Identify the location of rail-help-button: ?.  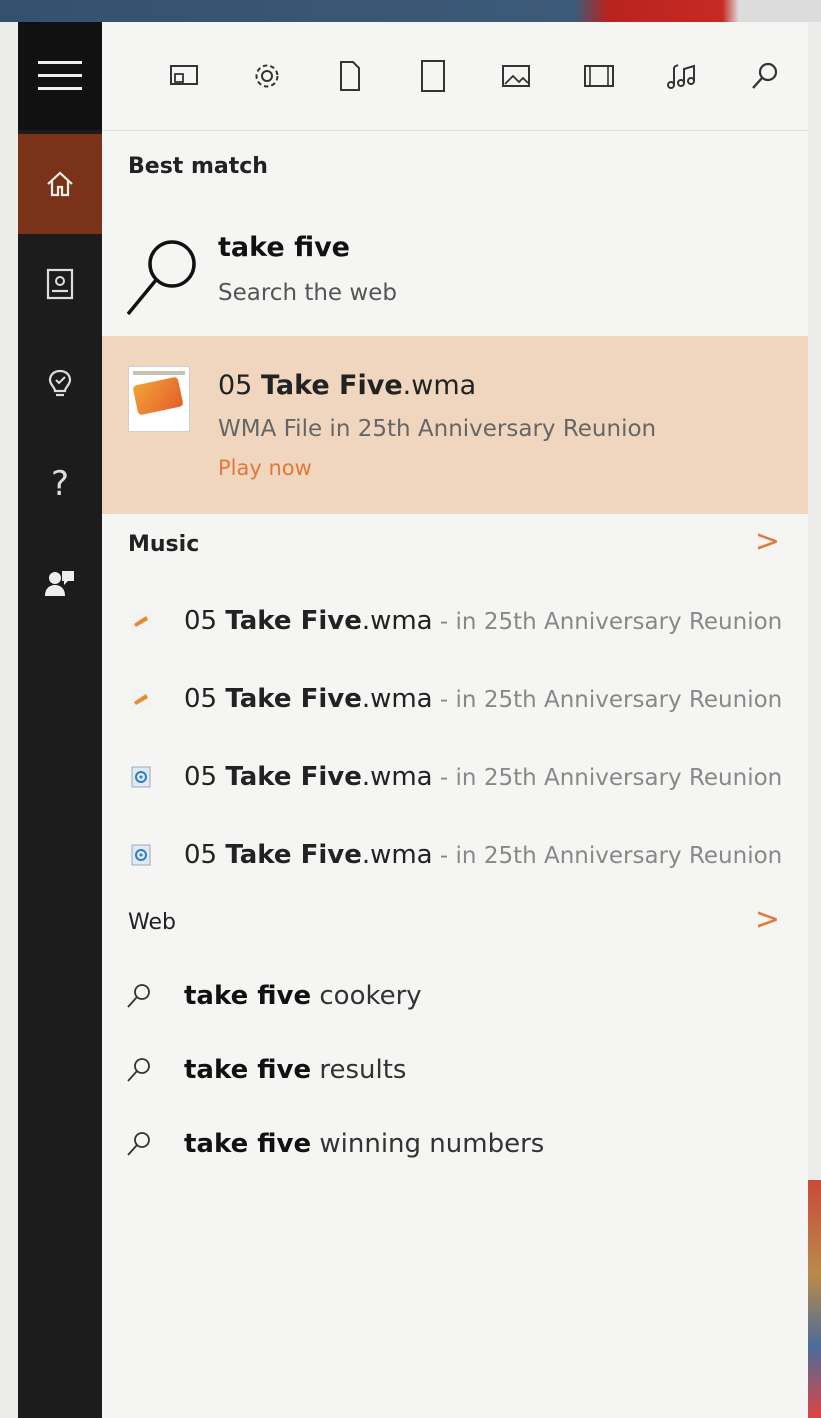
(60, 484).